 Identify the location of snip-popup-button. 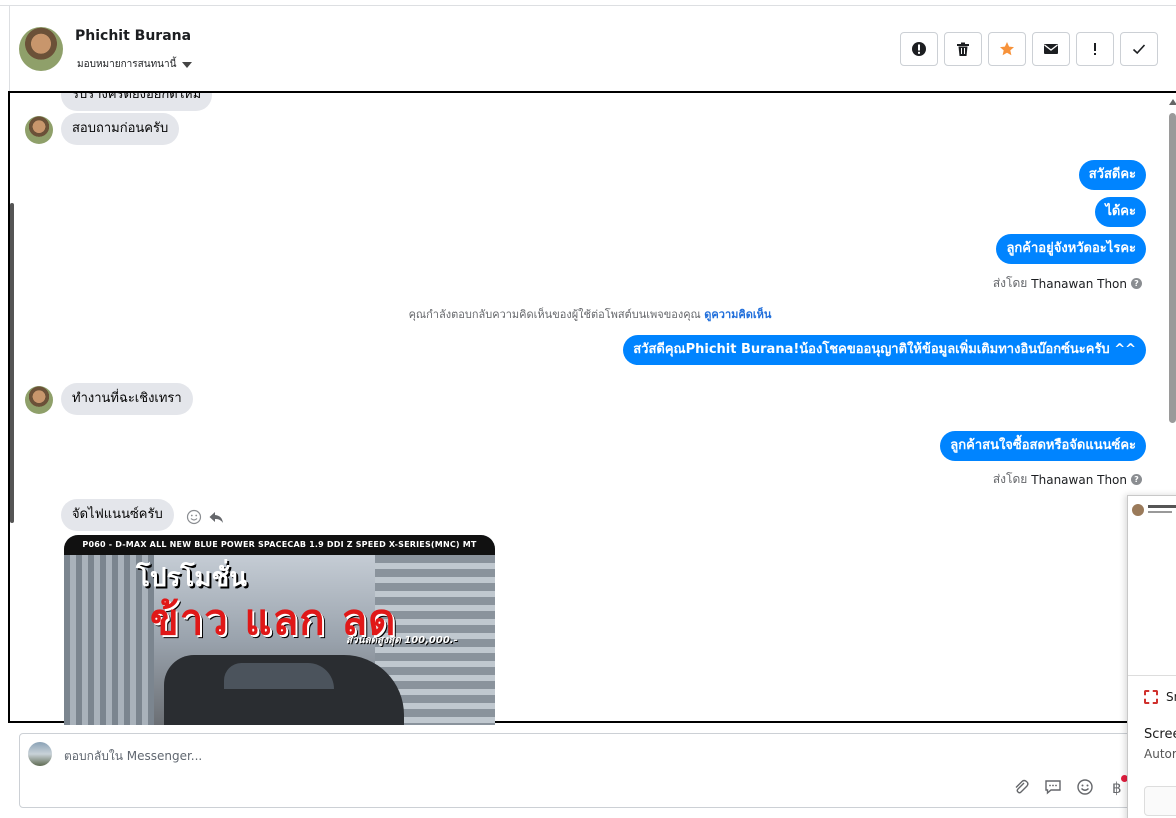
(1160, 801).